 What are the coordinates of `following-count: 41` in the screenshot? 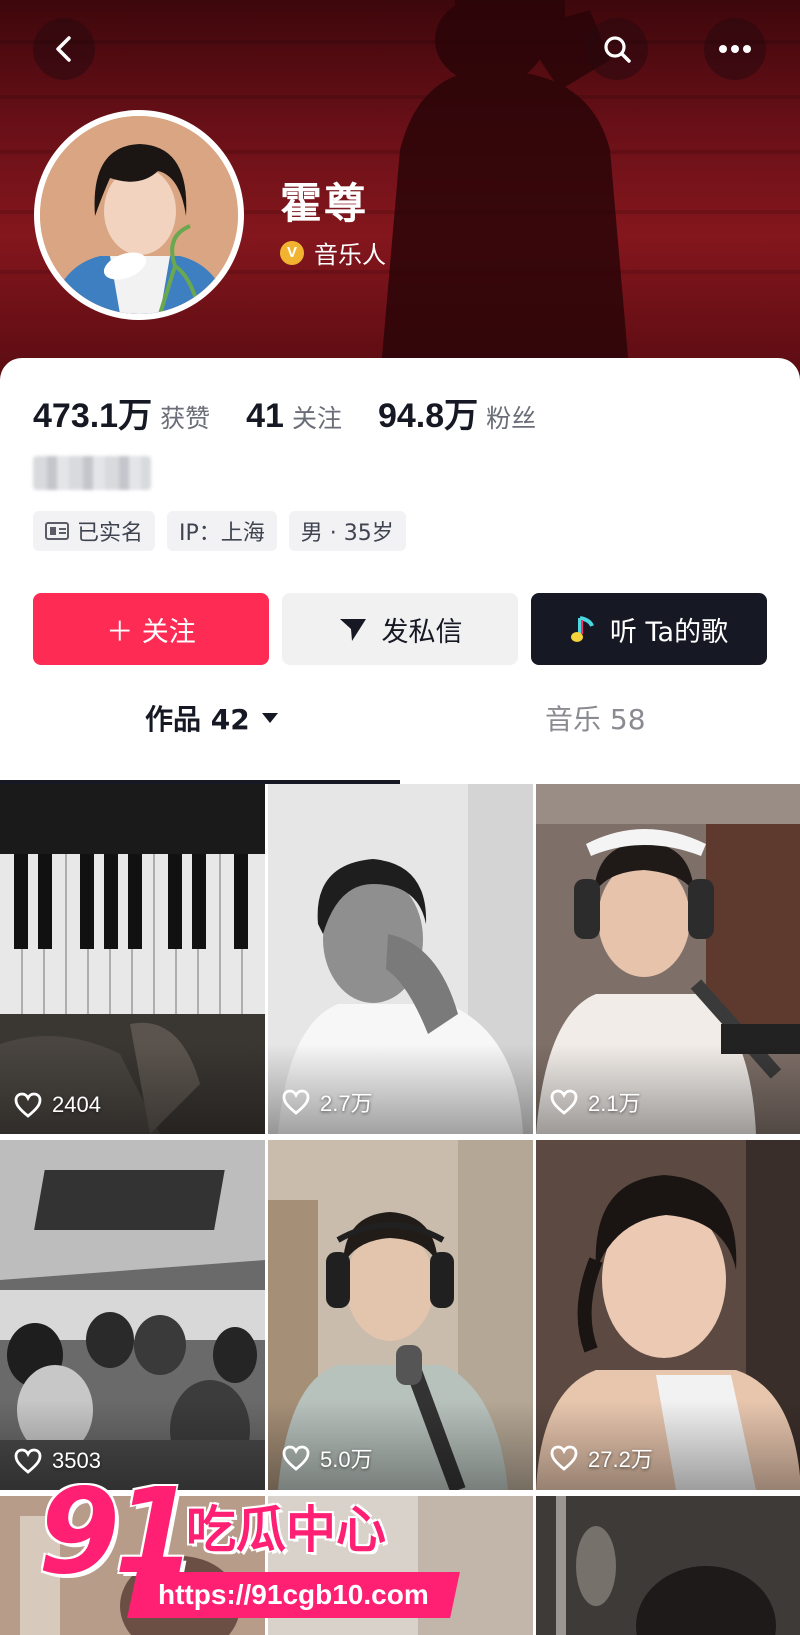 It's located at (265, 416).